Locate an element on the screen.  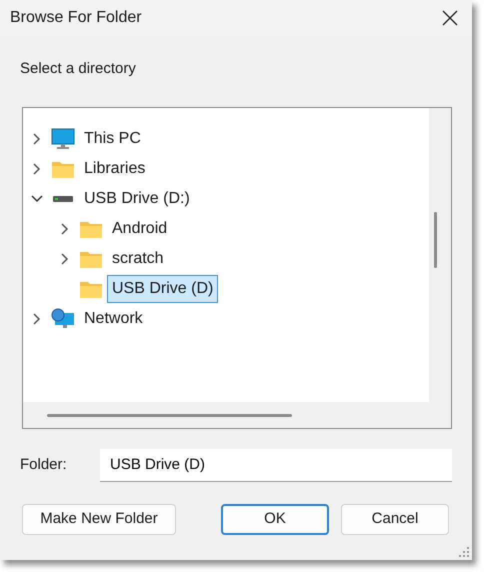
tree-item: Network is located at coordinates (113, 318).